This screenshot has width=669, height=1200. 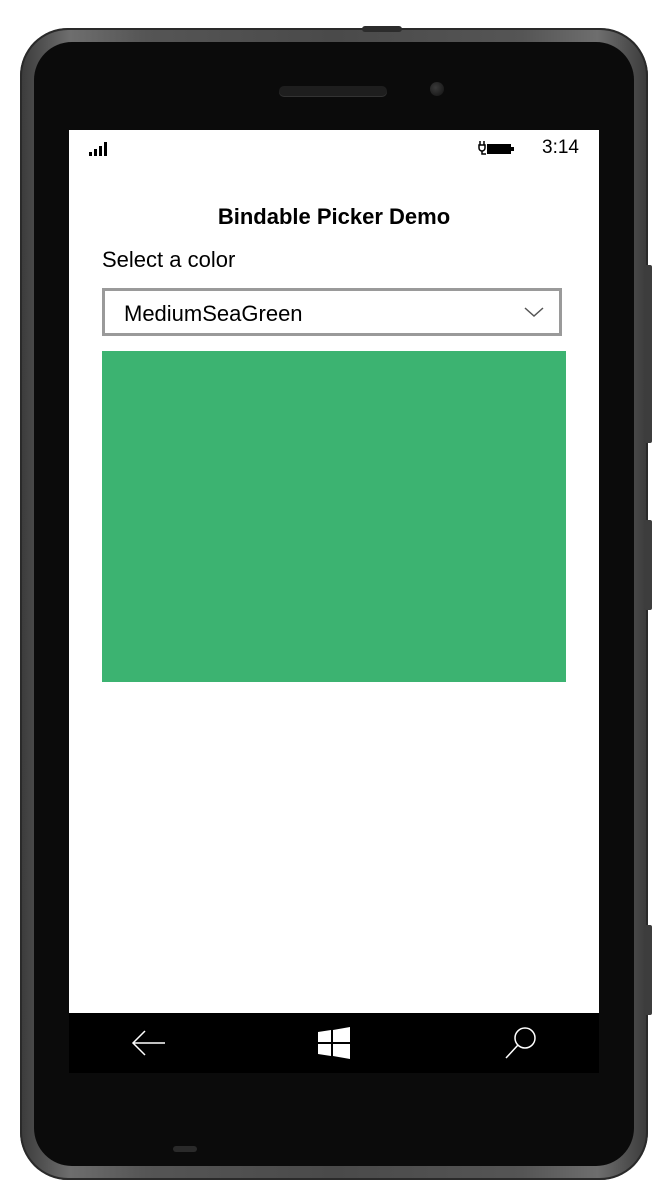 What do you see at coordinates (521, 1043) in the screenshot?
I see `search-icon` at bounding box center [521, 1043].